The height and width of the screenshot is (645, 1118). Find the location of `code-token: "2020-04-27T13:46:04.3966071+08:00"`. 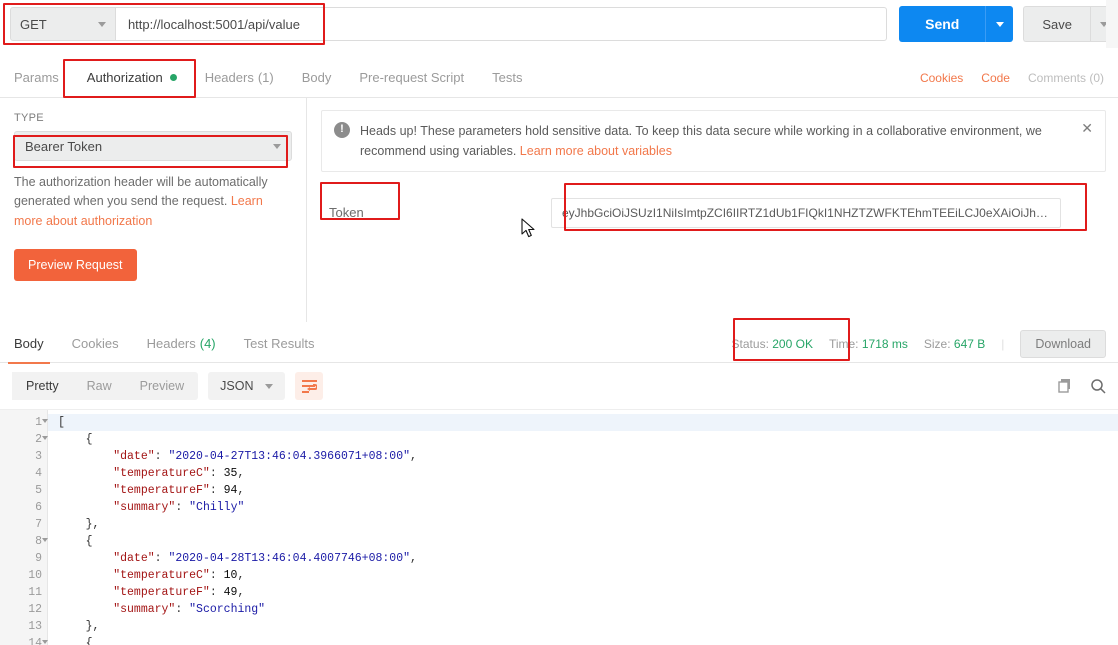

code-token: "2020-04-27T13:46:04.3966071+08:00" is located at coordinates (289, 456).